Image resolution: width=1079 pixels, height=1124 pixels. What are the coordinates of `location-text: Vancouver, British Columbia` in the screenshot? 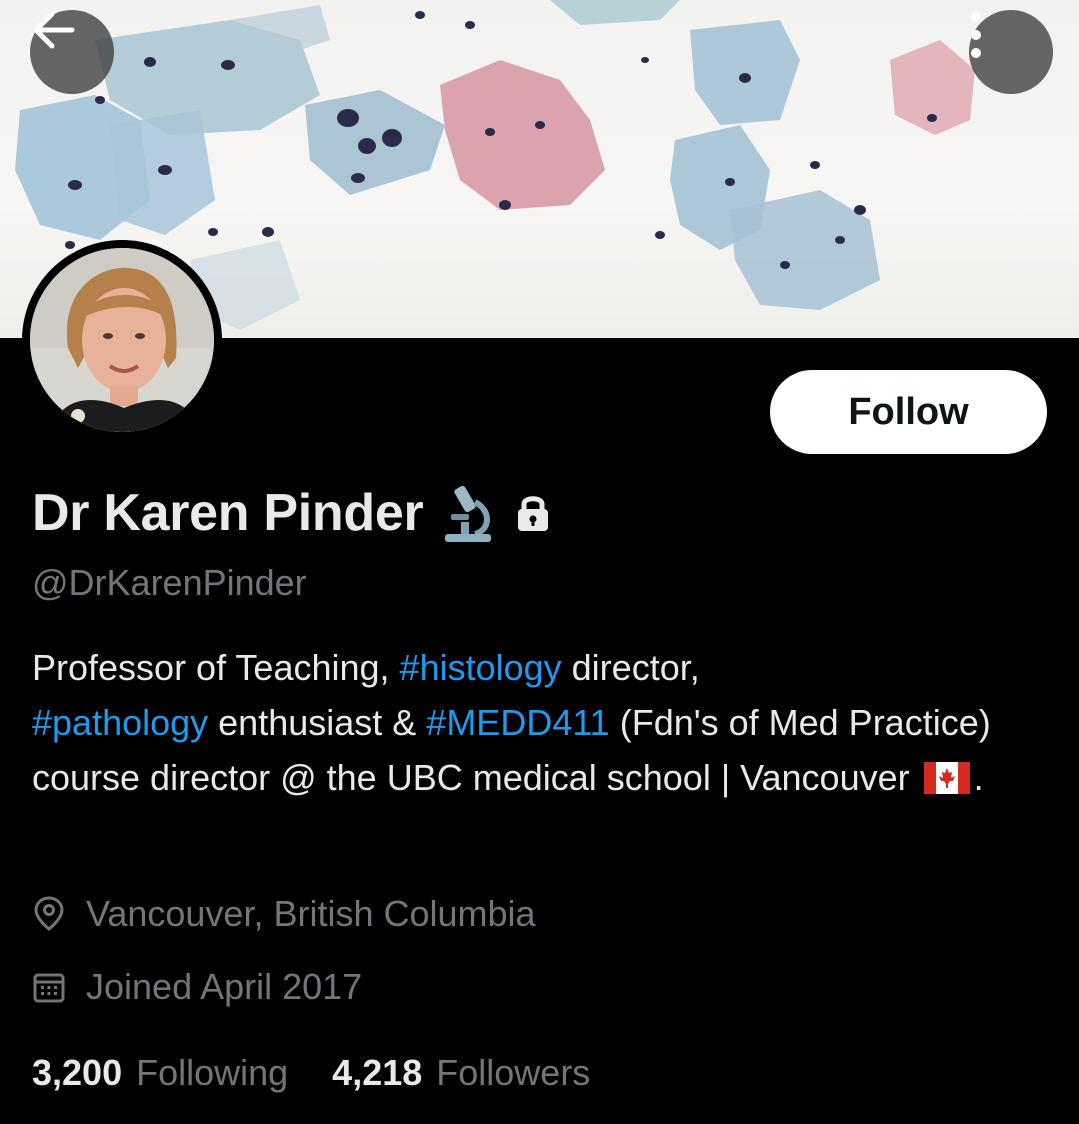 It's located at (311, 913).